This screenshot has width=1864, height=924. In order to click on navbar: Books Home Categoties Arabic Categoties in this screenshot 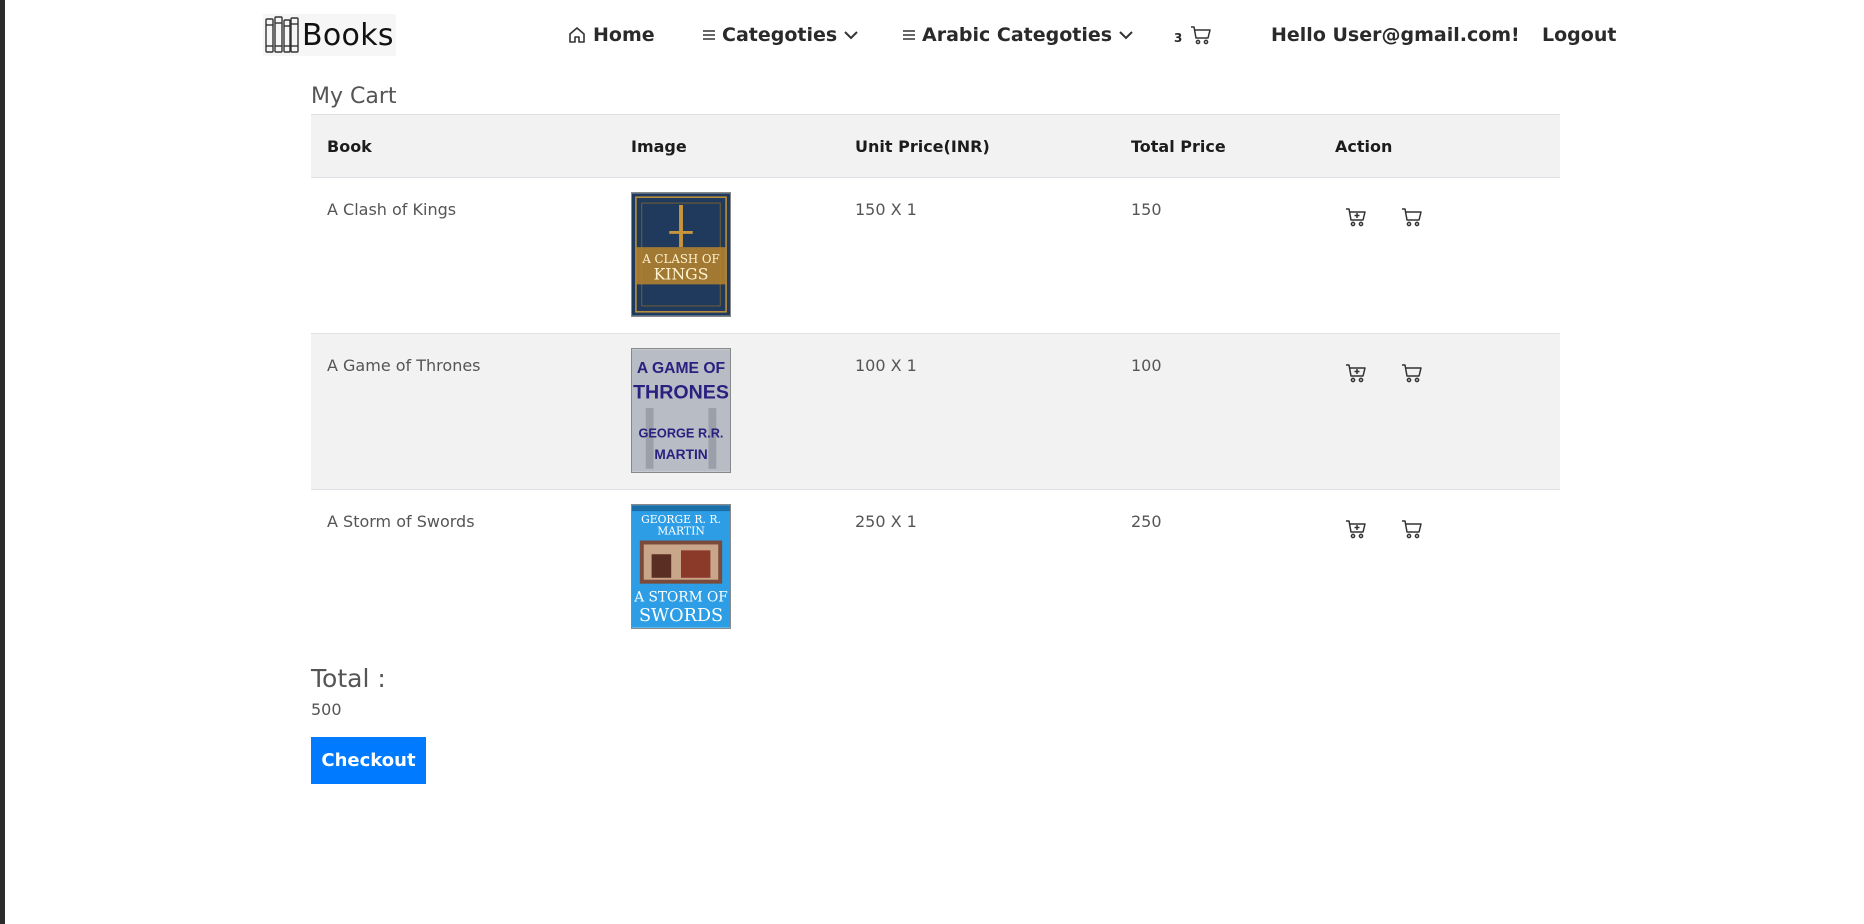, I will do `click(934, 35)`.